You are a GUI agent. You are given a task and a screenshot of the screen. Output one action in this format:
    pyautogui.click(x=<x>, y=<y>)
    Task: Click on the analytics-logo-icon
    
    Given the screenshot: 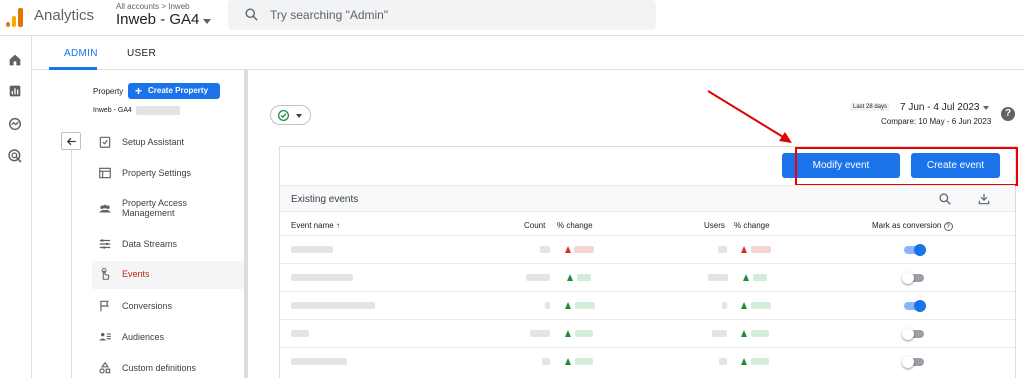 What is the action you would take?
    pyautogui.click(x=15, y=17)
    